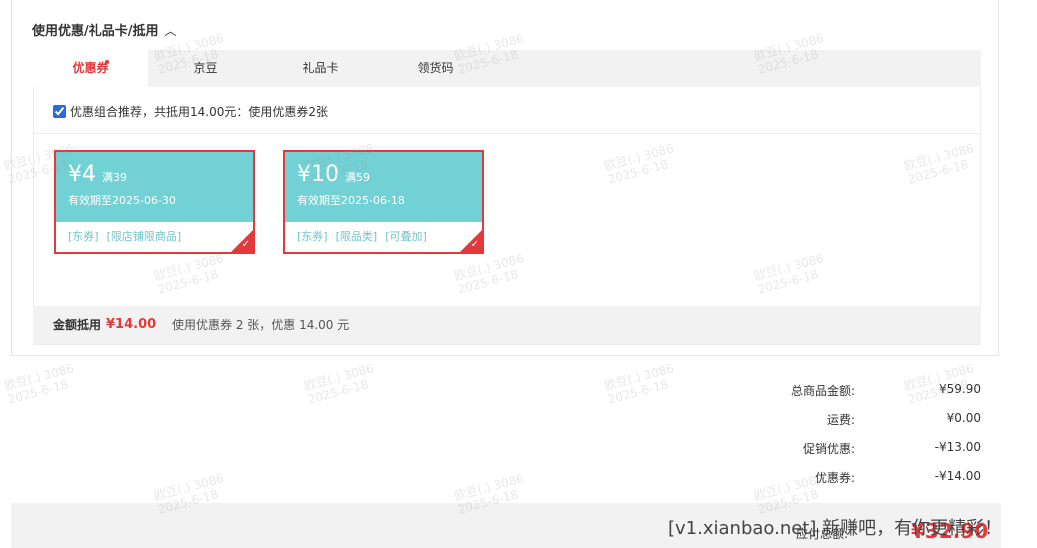  What do you see at coordinates (356, 236) in the screenshot?
I see `coupon-tag: [限品类]` at bounding box center [356, 236].